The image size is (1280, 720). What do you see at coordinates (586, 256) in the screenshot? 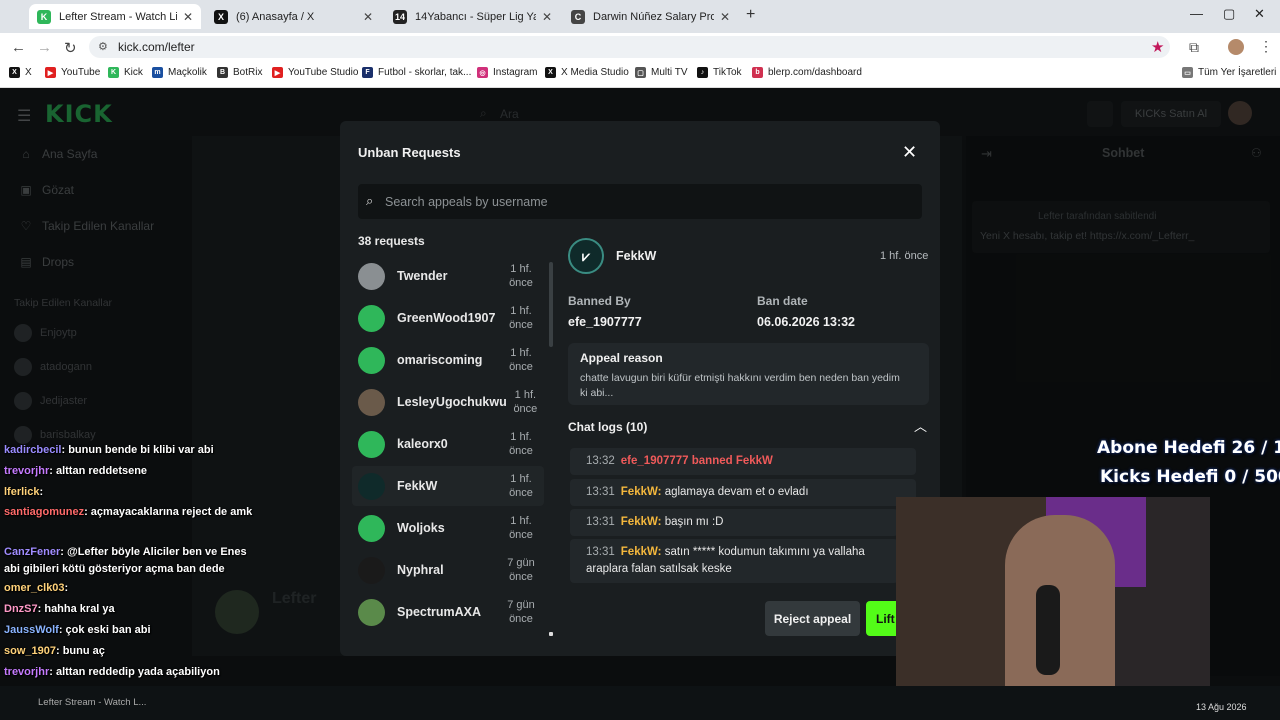
I see `selected-user-avatar: ⩗` at bounding box center [586, 256].